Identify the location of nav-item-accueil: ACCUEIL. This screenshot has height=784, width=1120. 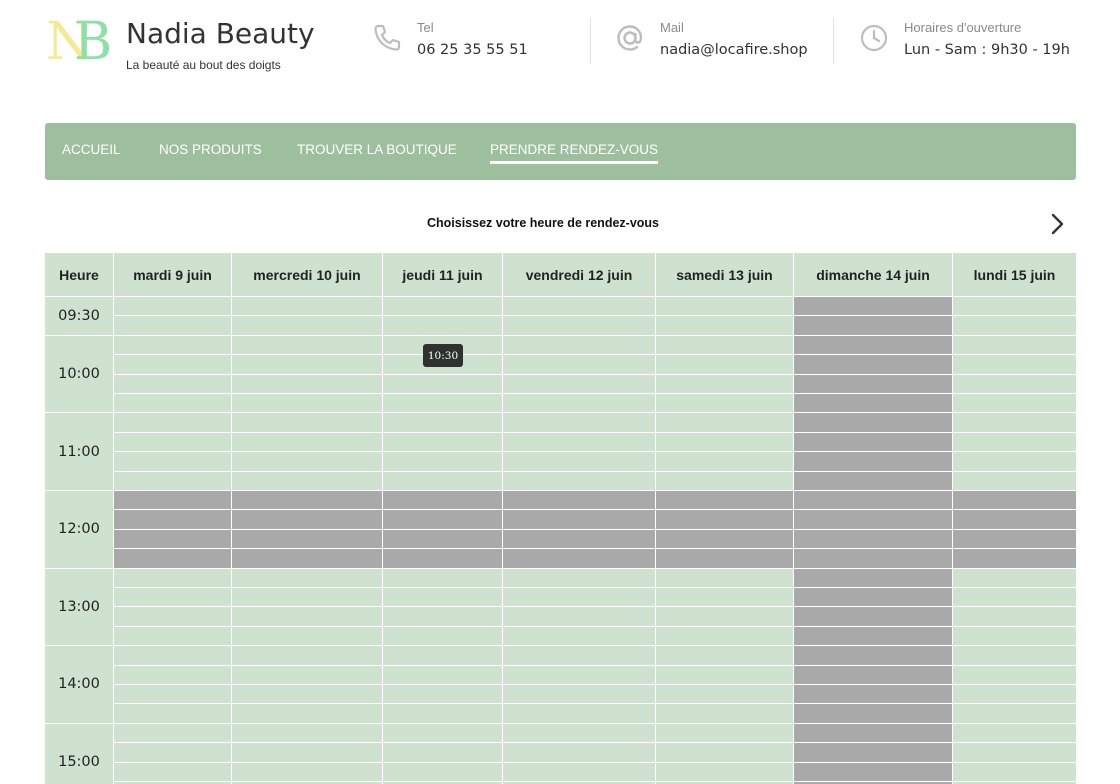
(91, 149).